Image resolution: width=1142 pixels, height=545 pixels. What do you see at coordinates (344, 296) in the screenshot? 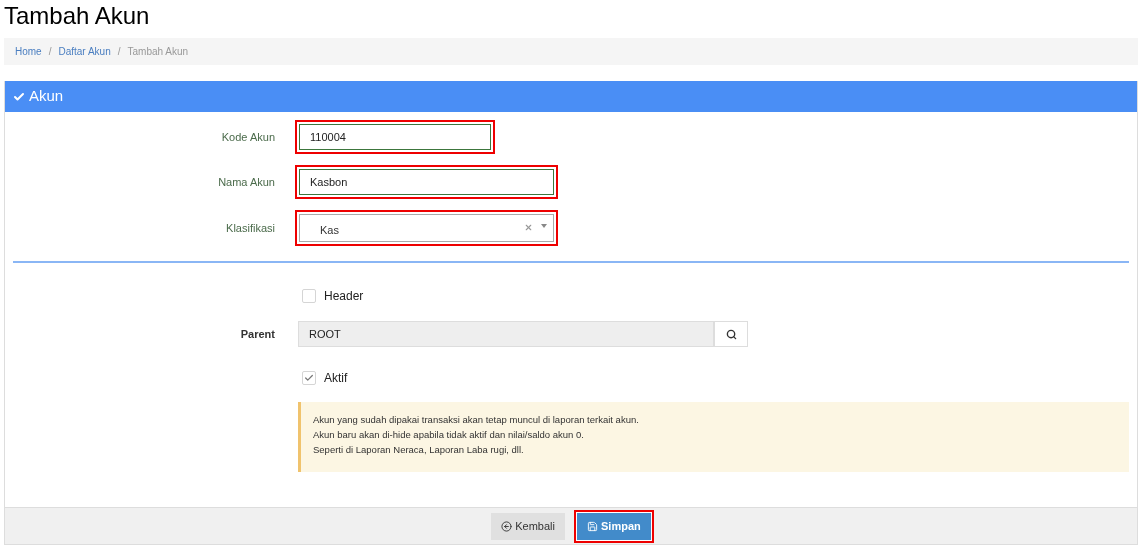
I see `checkbox-label: Header` at bounding box center [344, 296].